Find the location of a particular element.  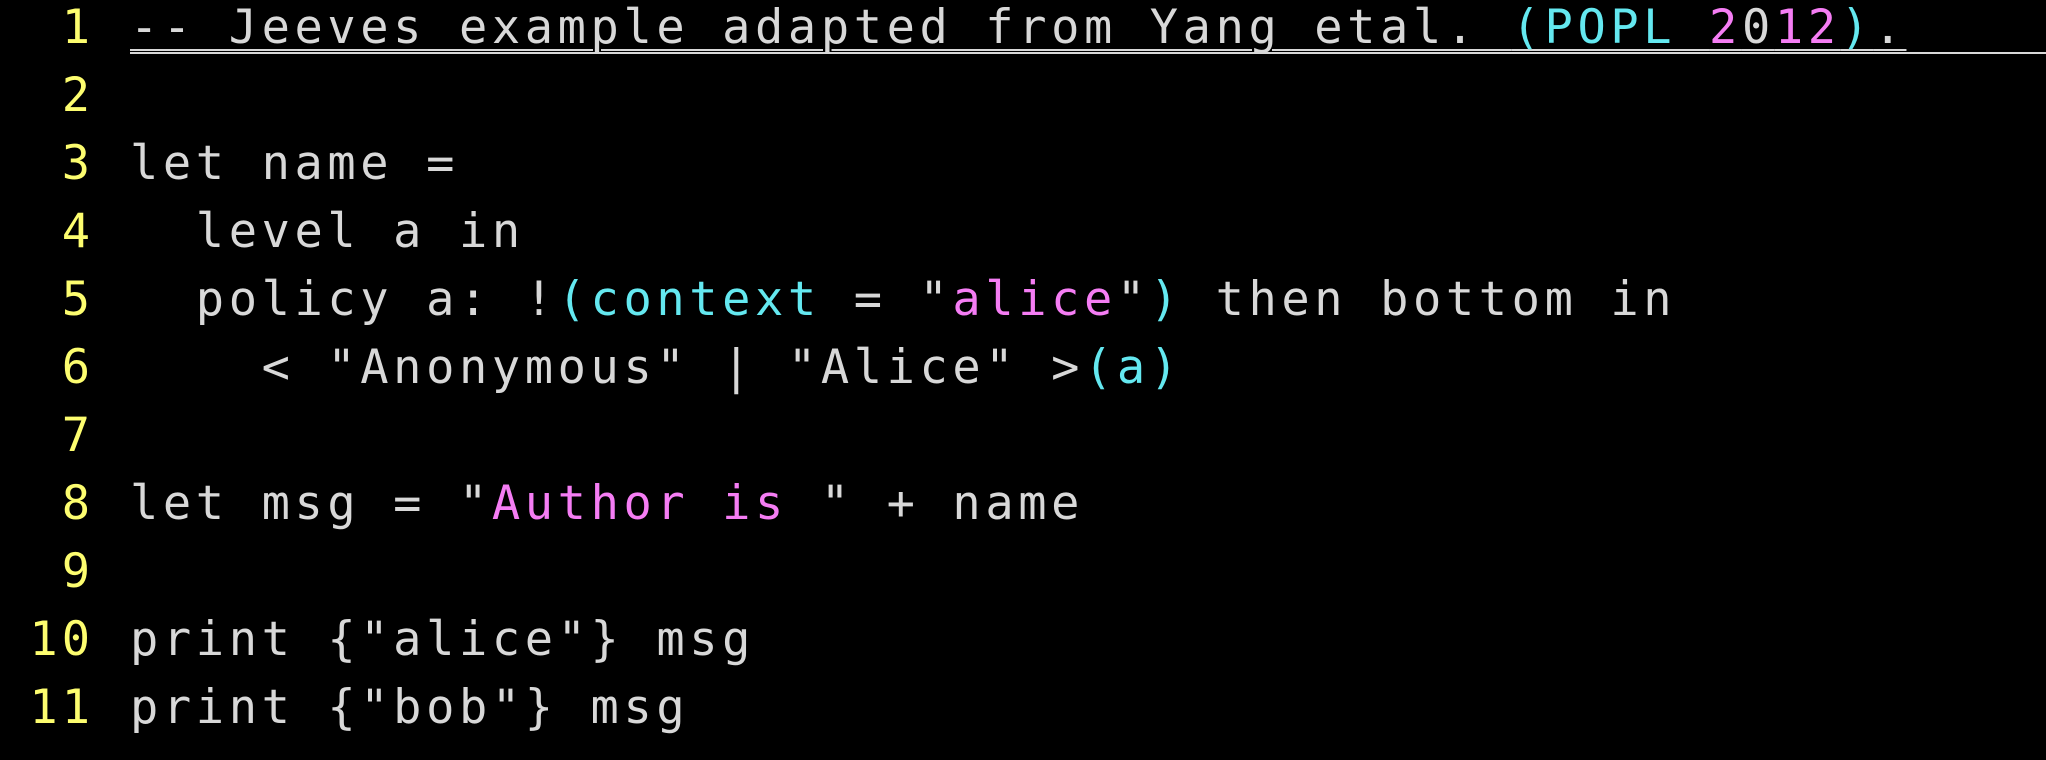

code-token: < "Anonymous" | "Alice" > is located at coordinates (607, 367).